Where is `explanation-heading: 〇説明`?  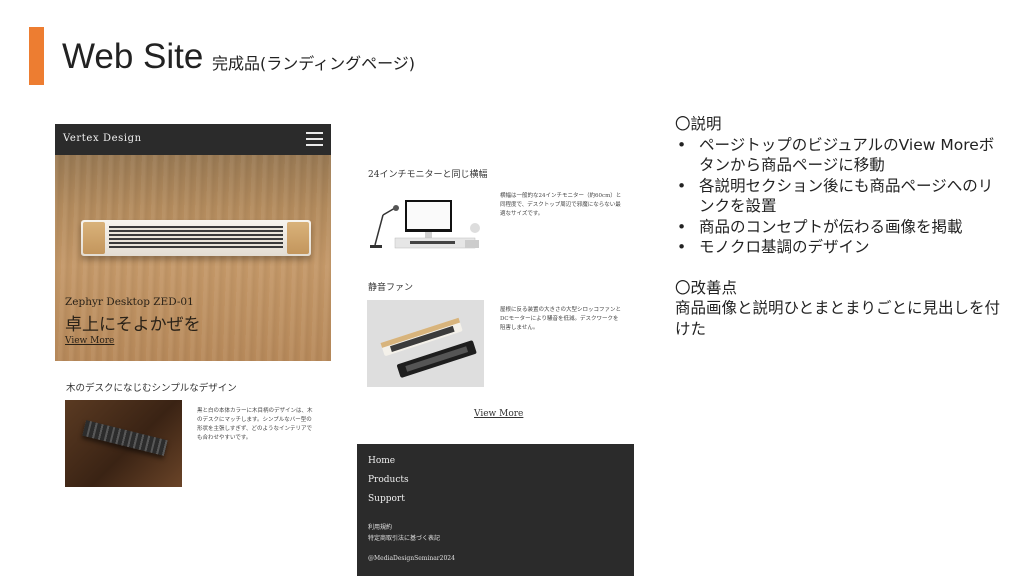 explanation-heading: 〇説明 is located at coordinates (698, 124).